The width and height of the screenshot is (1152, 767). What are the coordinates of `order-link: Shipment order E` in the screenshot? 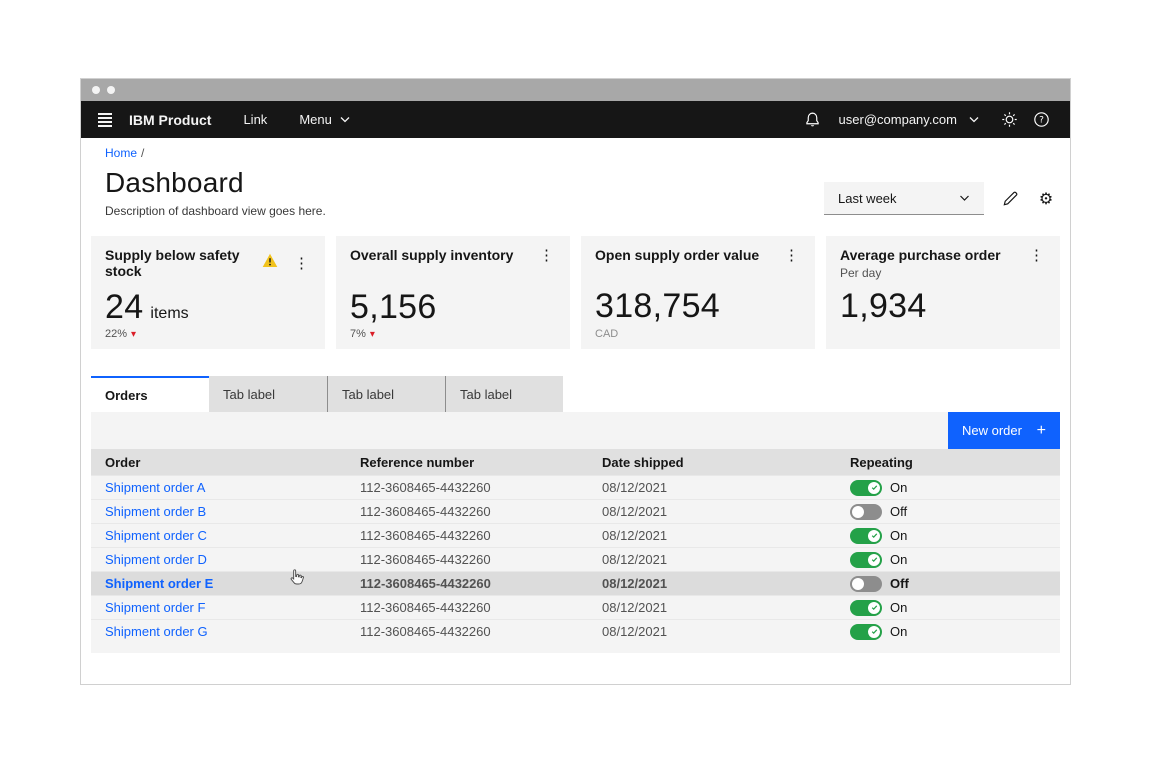 It's located at (159, 583).